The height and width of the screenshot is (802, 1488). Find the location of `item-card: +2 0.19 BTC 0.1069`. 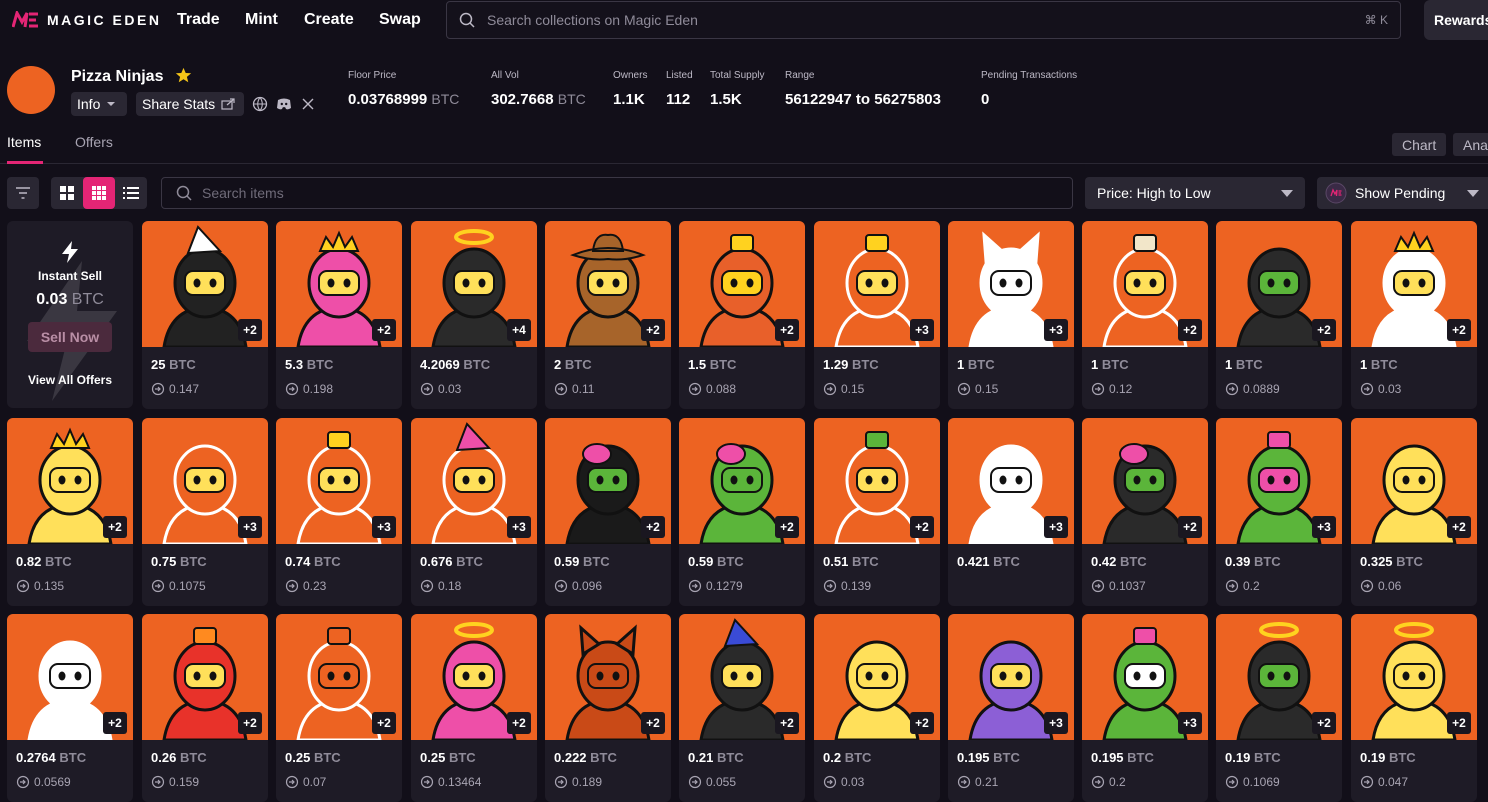

item-card: +2 0.19 BTC 0.1069 is located at coordinates (1279, 708).